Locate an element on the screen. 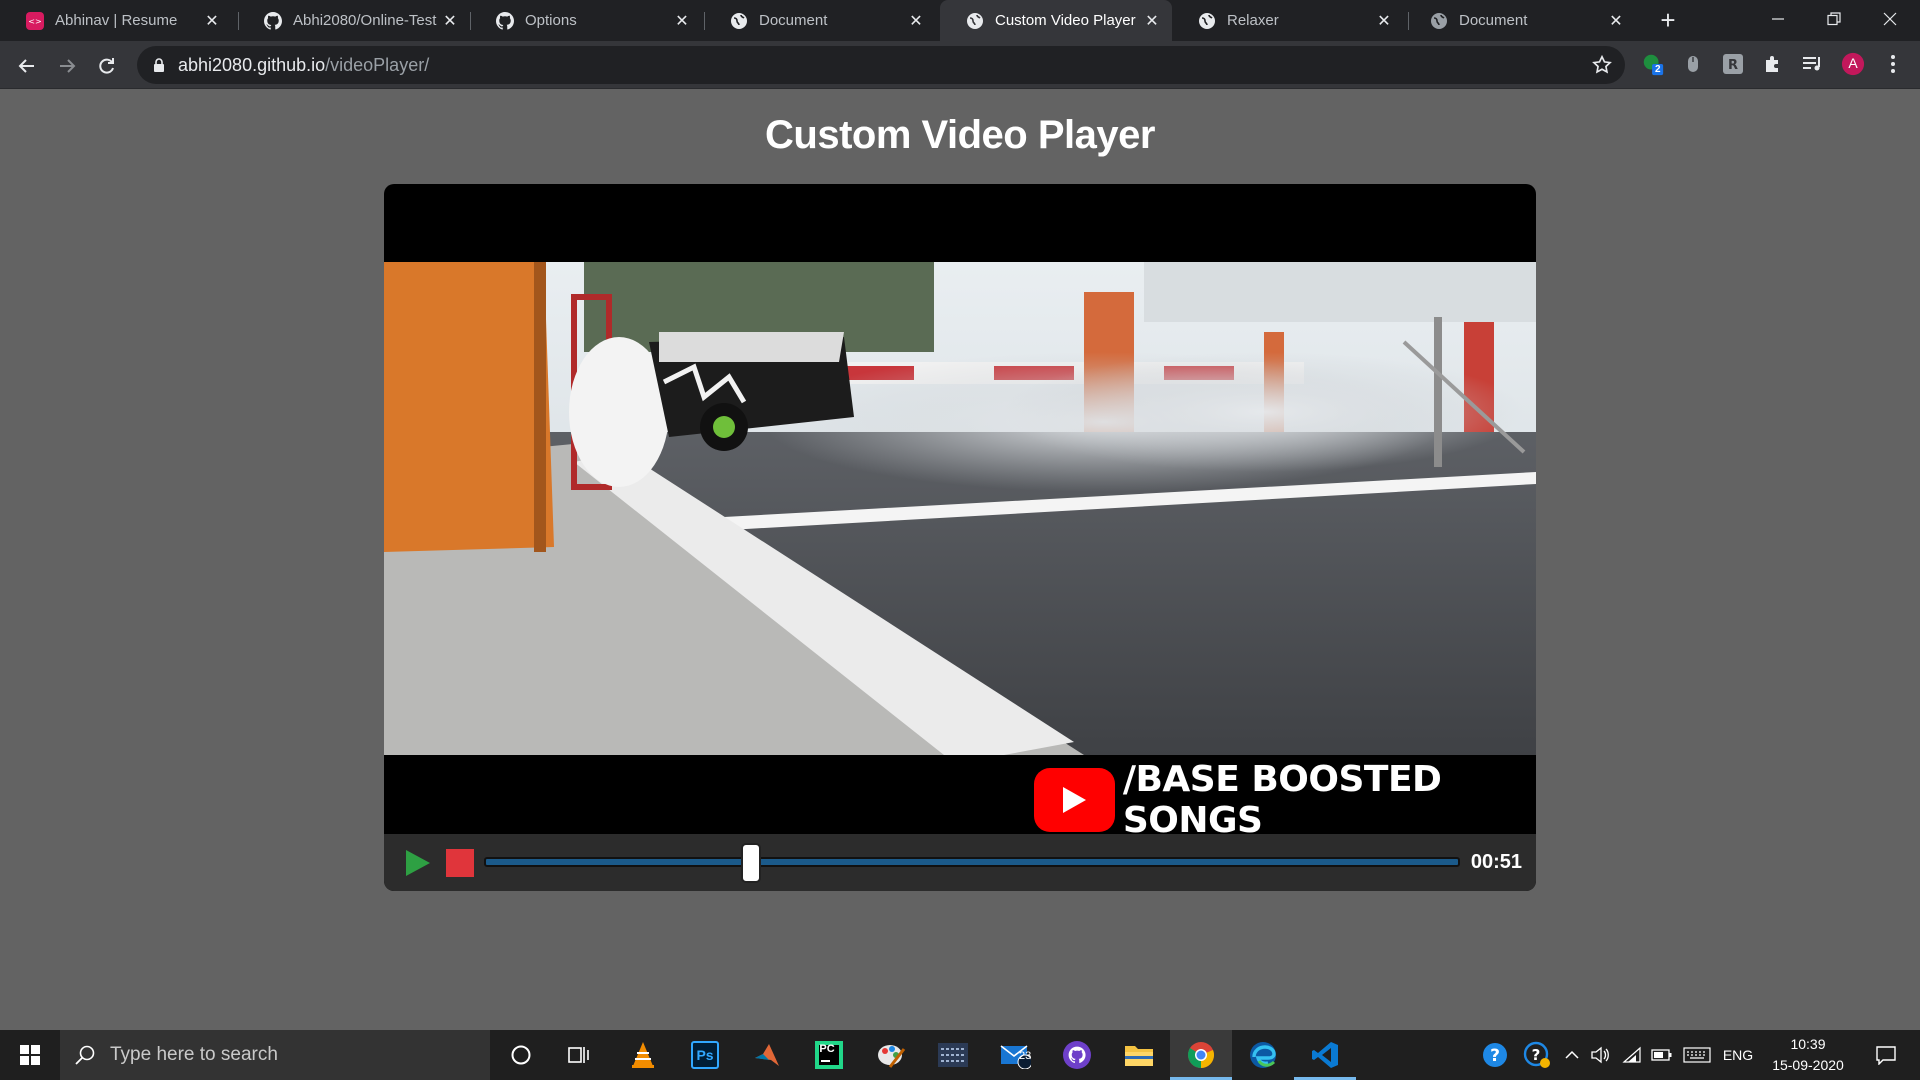 The height and width of the screenshot is (1080, 1920). volume-icon is located at coordinates (1600, 1055).